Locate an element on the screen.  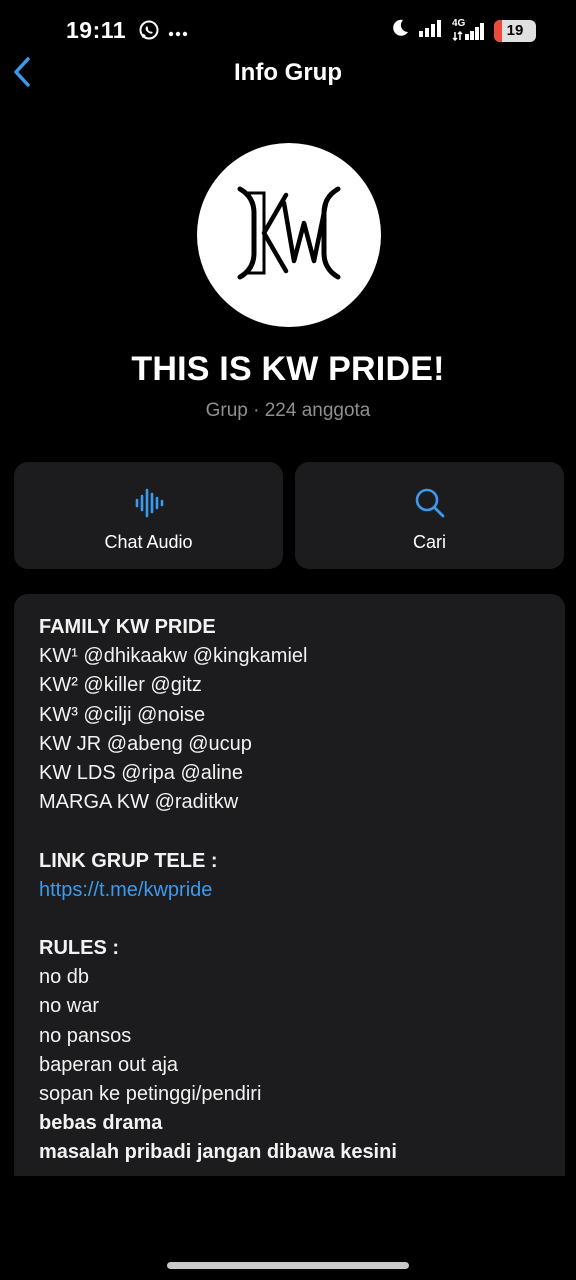
whatsapp-icon is located at coordinates (149, 32).